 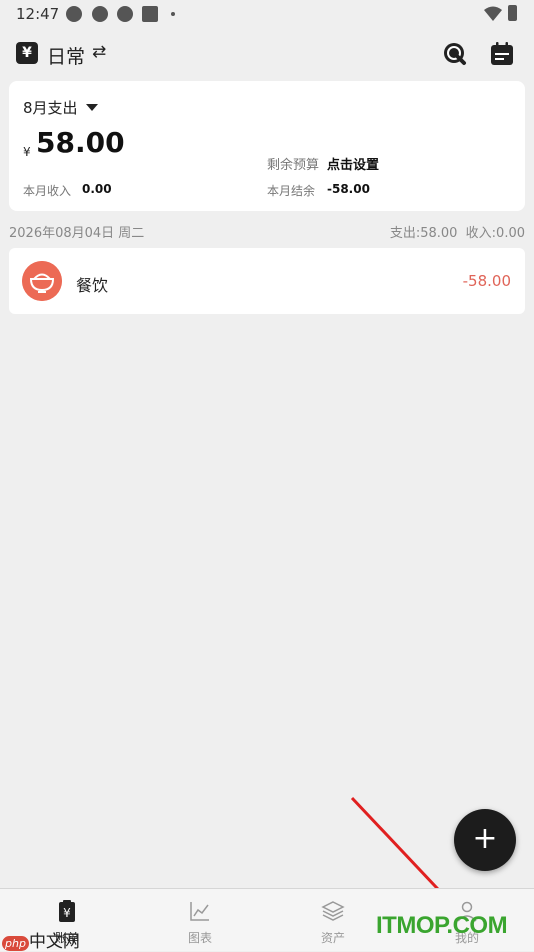 What do you see at coordinates (199, 938) in the screenshot?
I see `nav-label-charts: 图表` at bounding box center [199, 938].